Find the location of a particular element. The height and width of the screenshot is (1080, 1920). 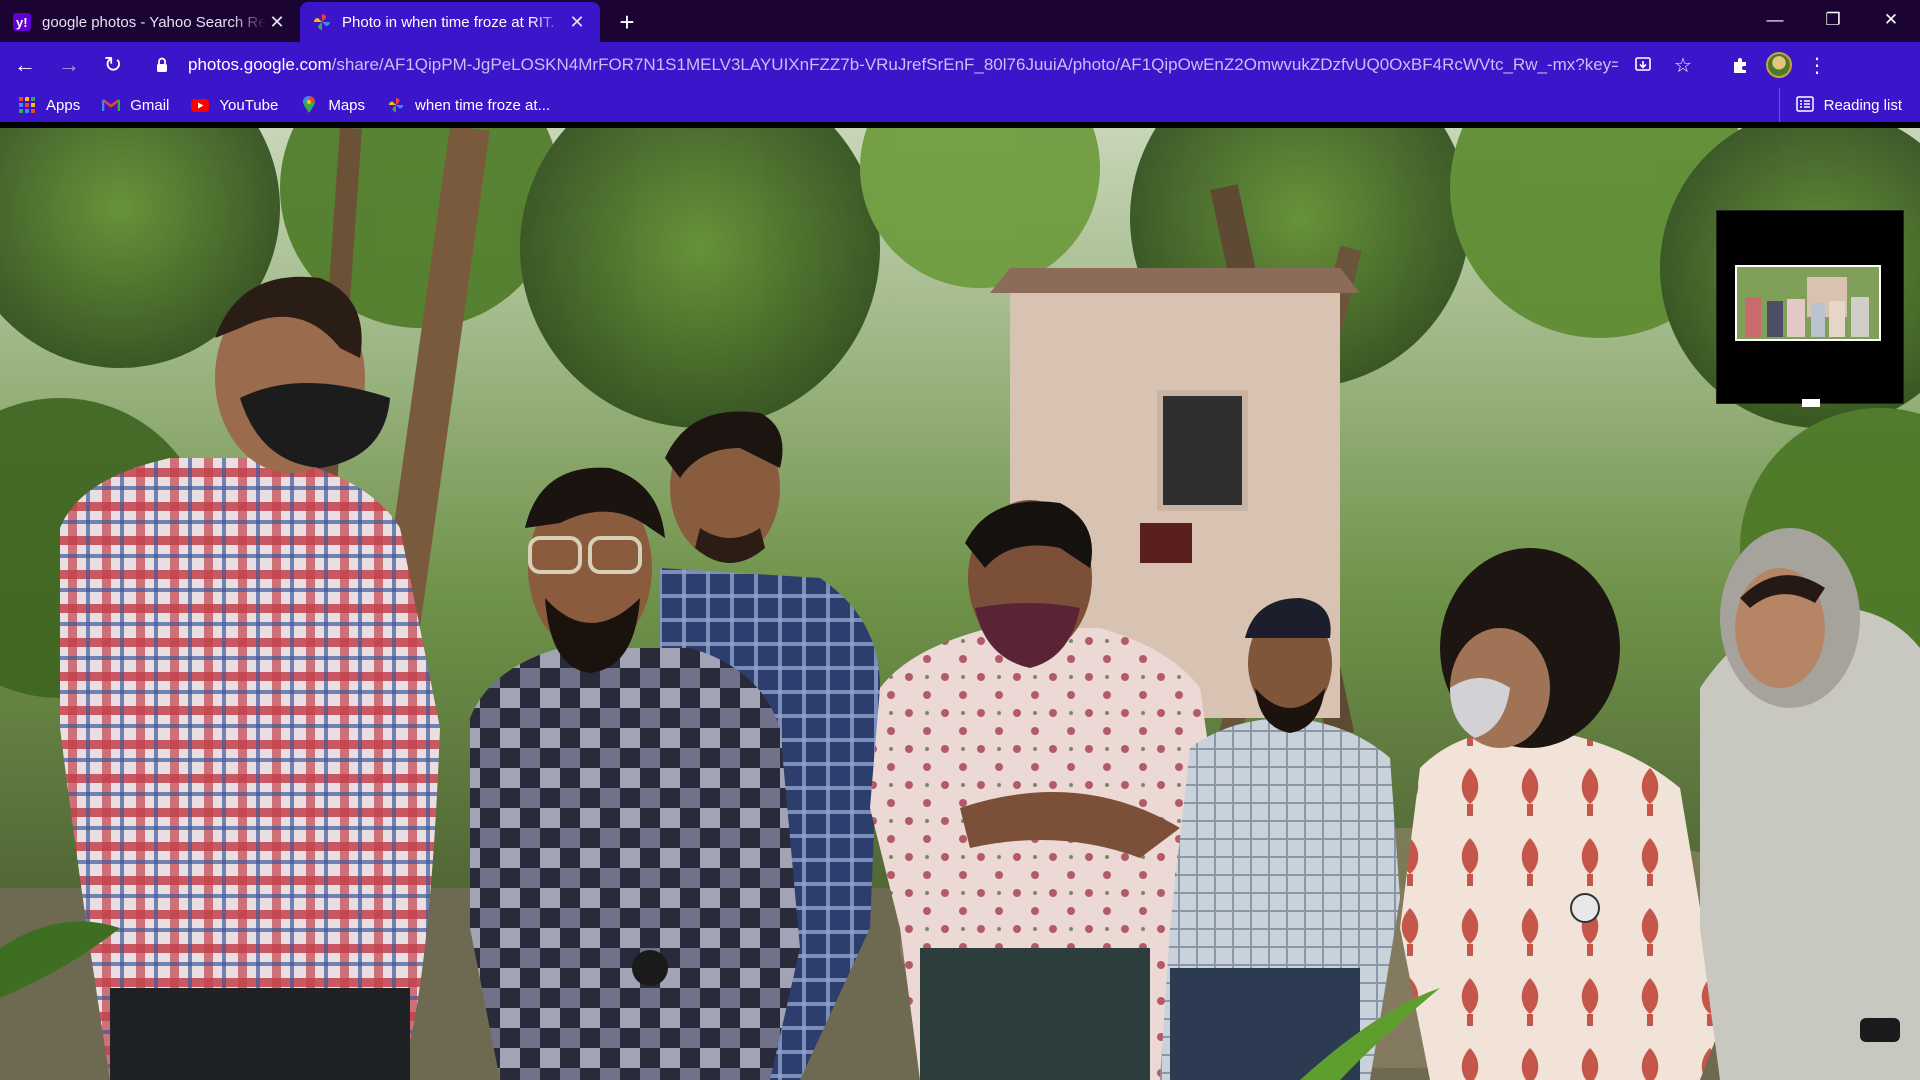

bookmark-label: Gmail is located at coordinates (150, 105).